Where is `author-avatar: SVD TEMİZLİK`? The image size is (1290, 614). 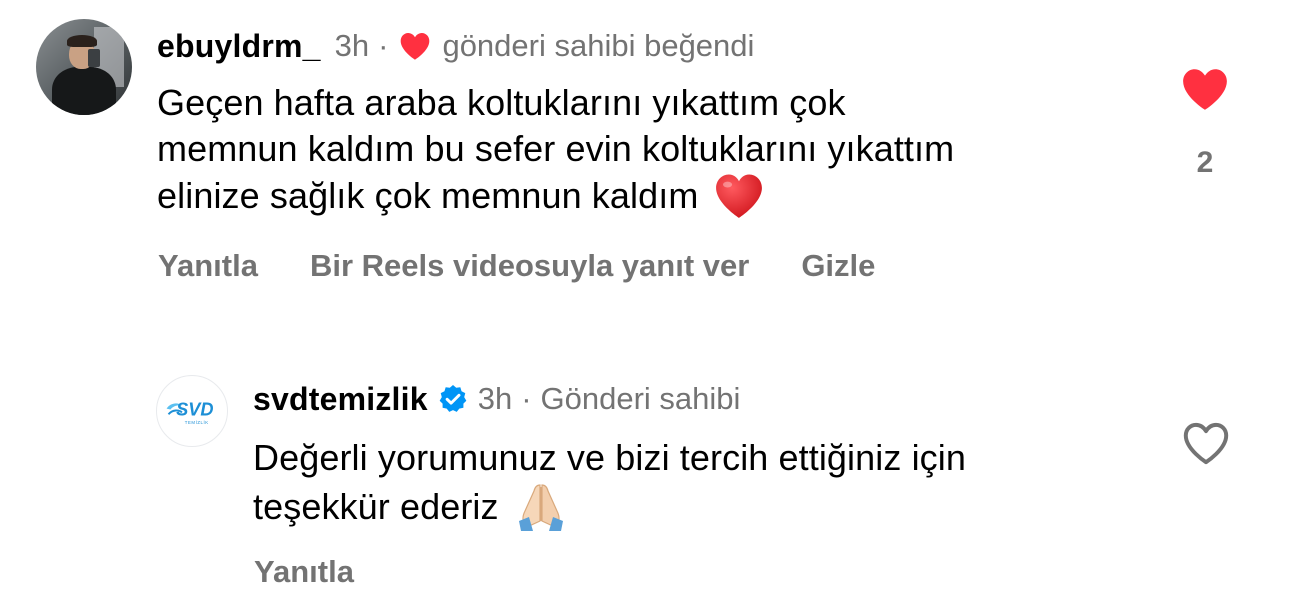 author-avatar: SVD TEMİZLİK is located at coordinates (192, 411).